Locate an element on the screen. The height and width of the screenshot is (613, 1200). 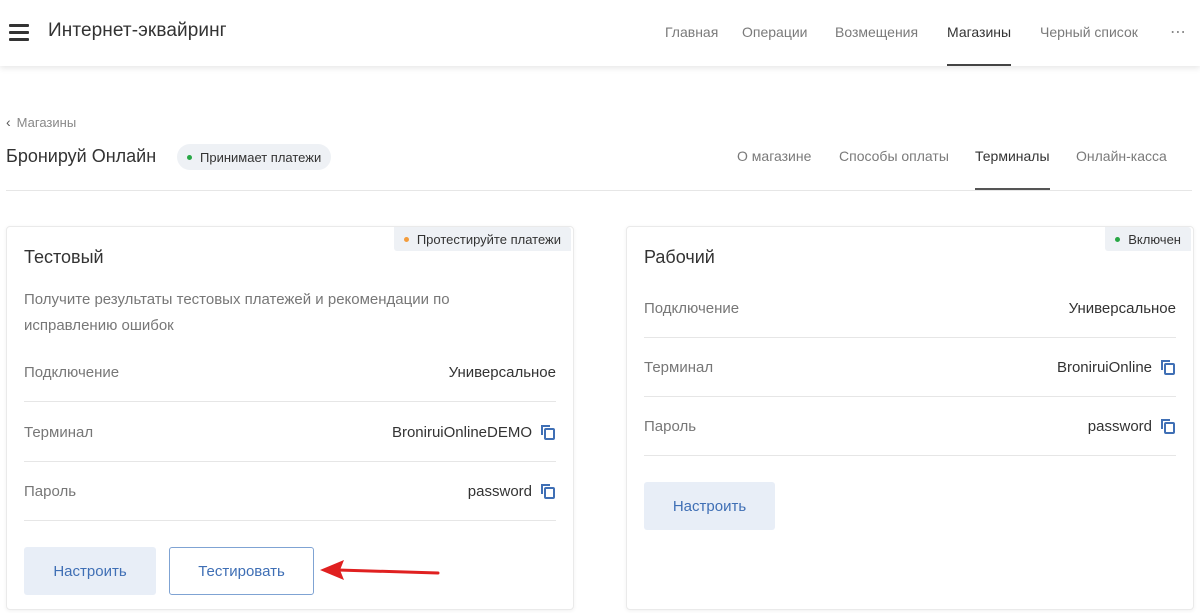
more-icon: ⋯ is located at coordinates (1178, 32).